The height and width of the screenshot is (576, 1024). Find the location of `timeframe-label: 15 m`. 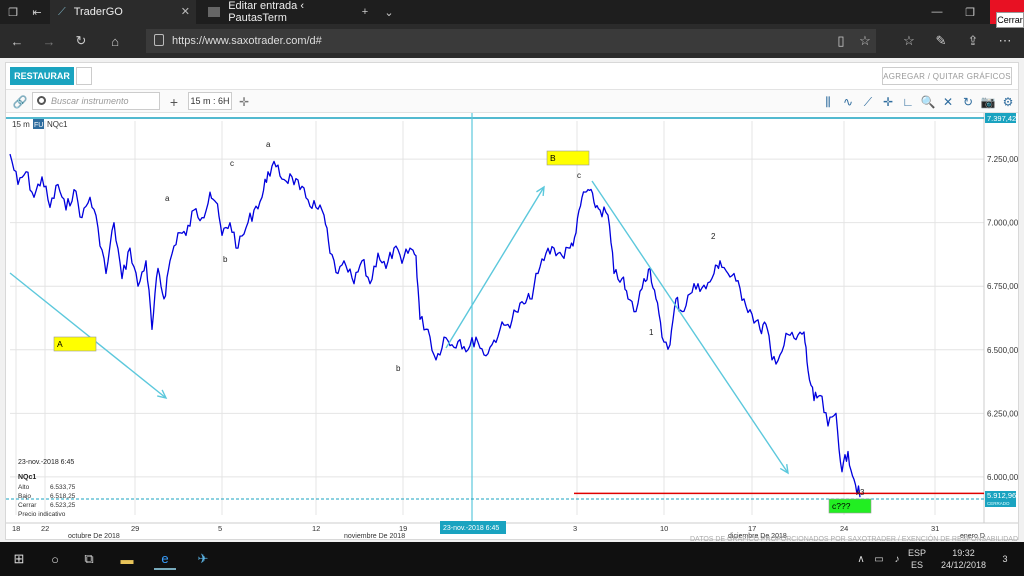

timeframe-label: 15 m is located at coordinates (21, 124).